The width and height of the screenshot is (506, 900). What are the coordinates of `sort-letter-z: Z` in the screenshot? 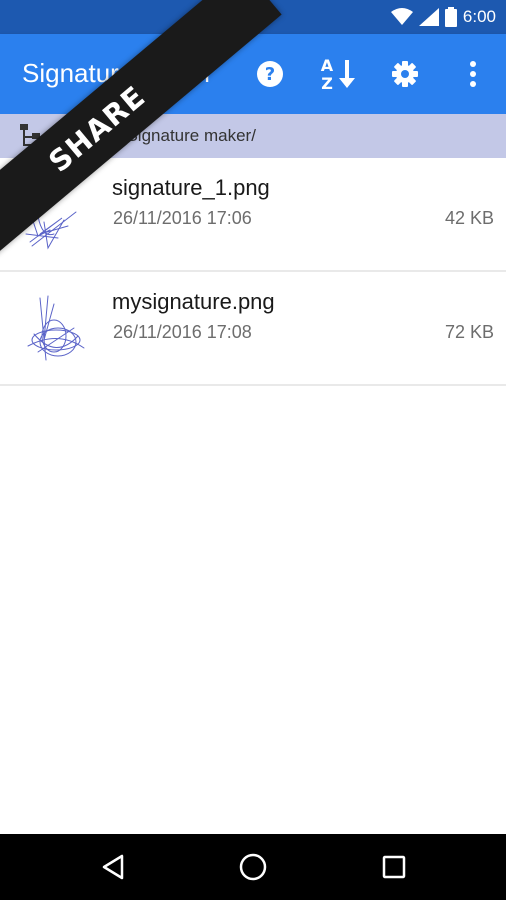 It's located at (327, 83).